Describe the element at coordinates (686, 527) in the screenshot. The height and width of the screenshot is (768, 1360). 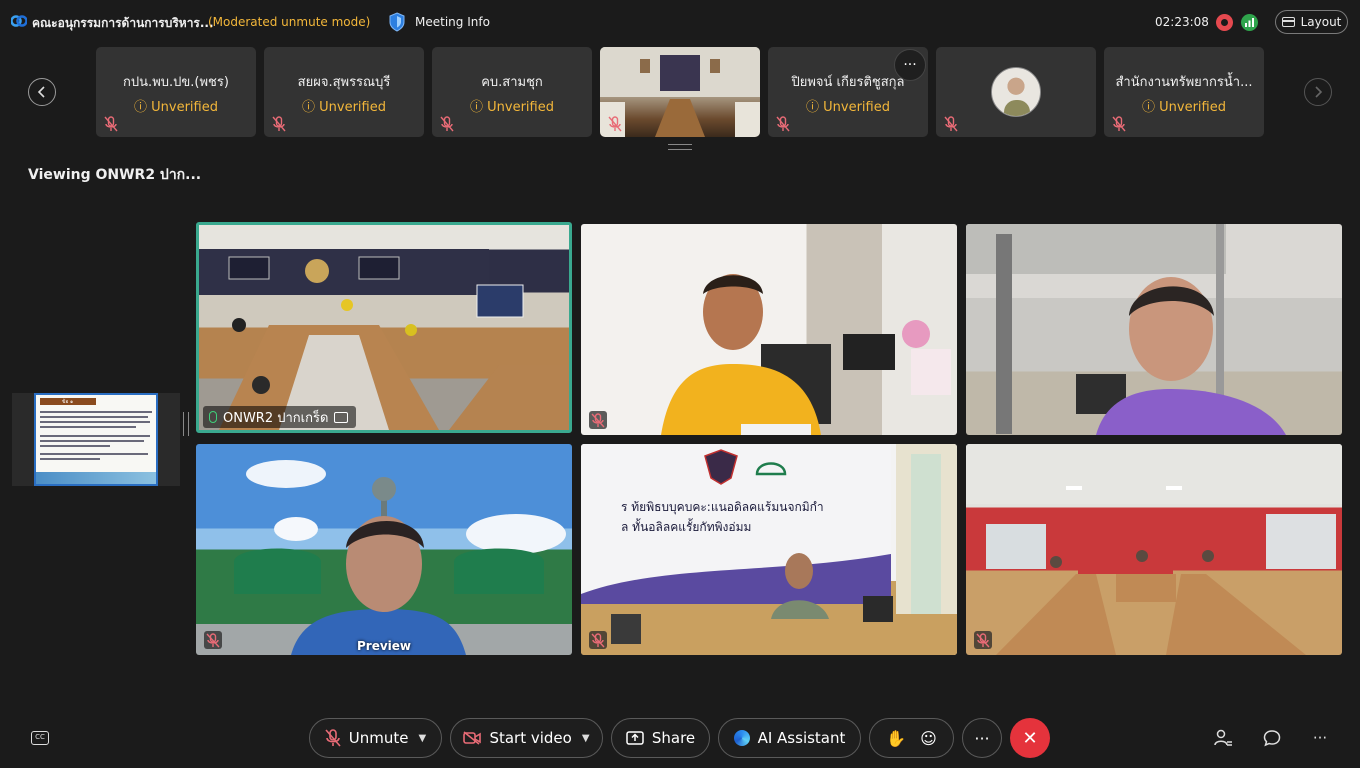
I see `banner-line-2: ล ทั้นอลิลคแรั้ยกัทพิงอ่มม` at that location.